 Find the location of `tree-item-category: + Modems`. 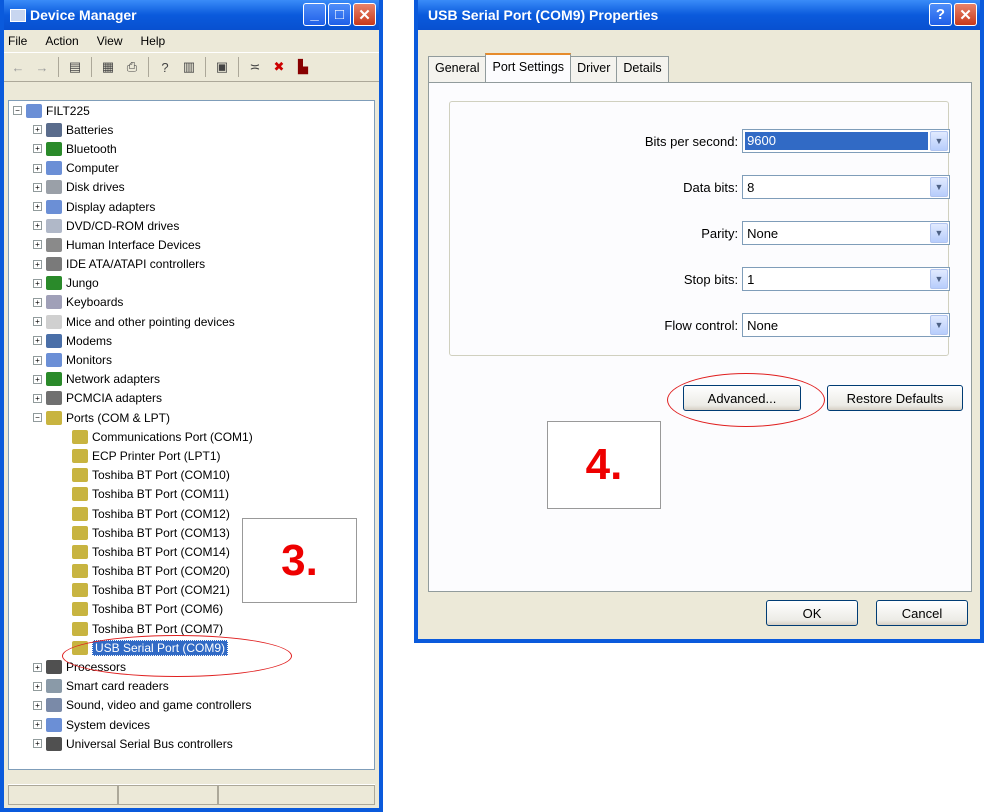

tree-item-category: + Modems is located at coordinates (191, 340).